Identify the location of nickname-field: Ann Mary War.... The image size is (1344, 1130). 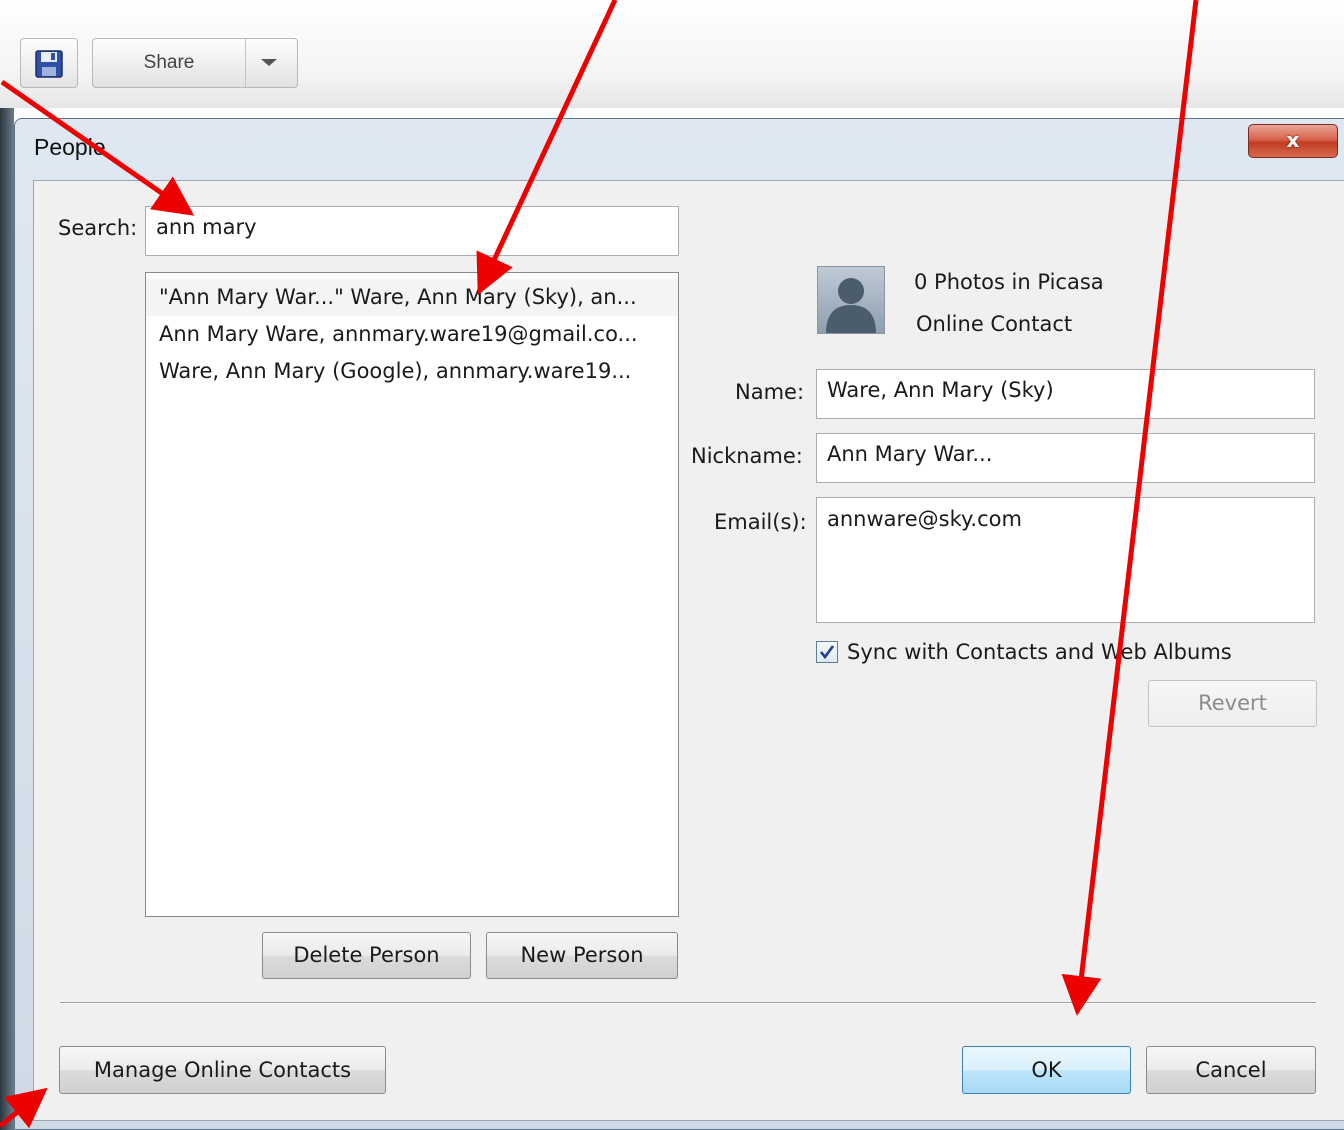
(1065, 458).